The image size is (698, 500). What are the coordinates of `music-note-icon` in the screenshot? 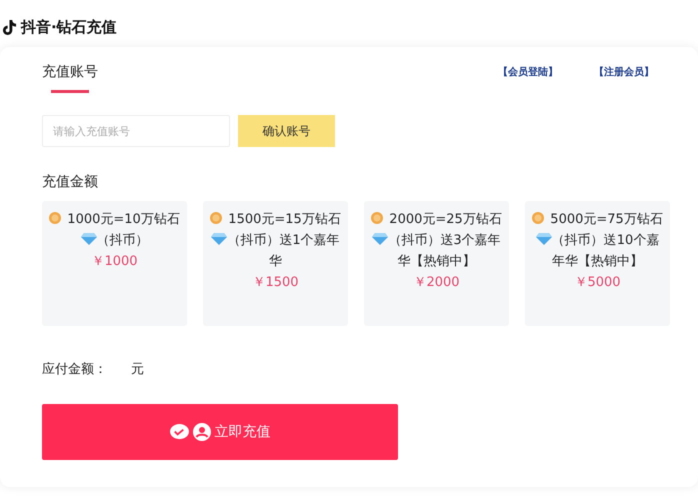 It's located at (9, 27).